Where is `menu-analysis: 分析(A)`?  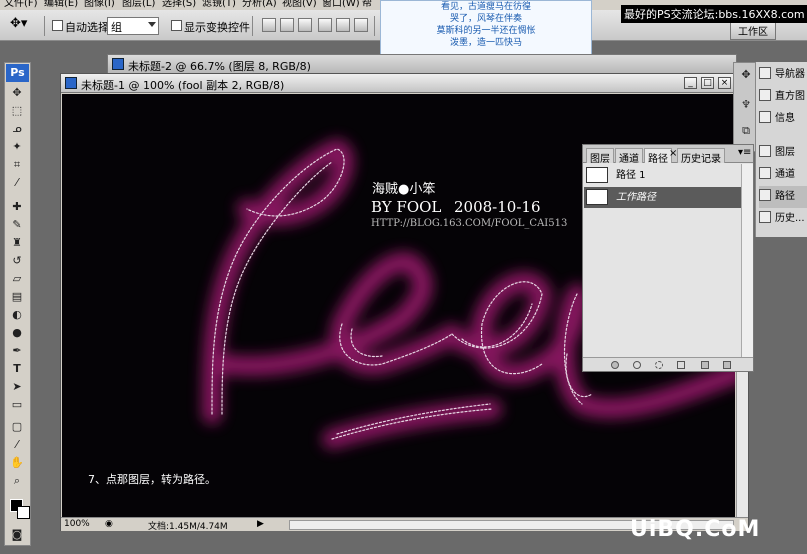 menu-analysis: 分析(A) is located at coordinates (259, 4).